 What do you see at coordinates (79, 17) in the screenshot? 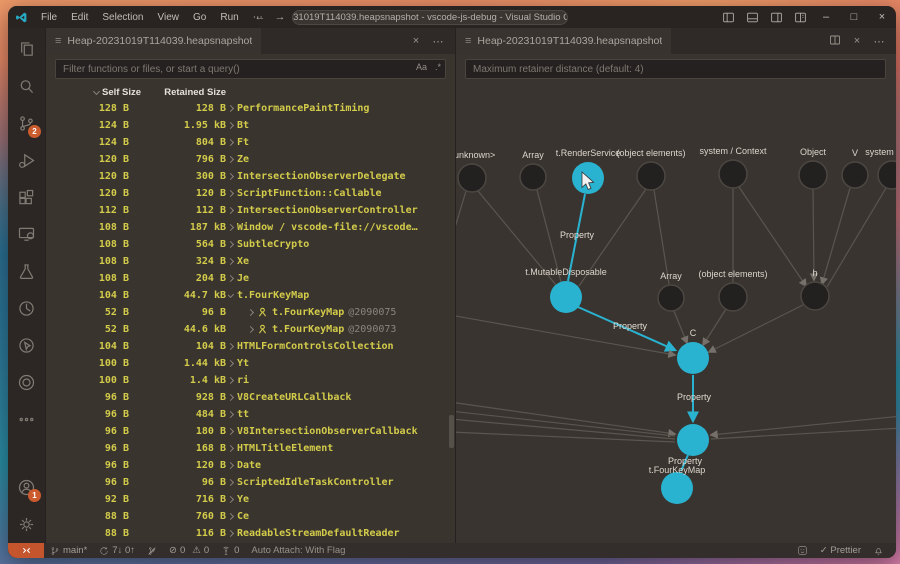
I see `menu-edit: Edit` at bounding box center [79, 17].